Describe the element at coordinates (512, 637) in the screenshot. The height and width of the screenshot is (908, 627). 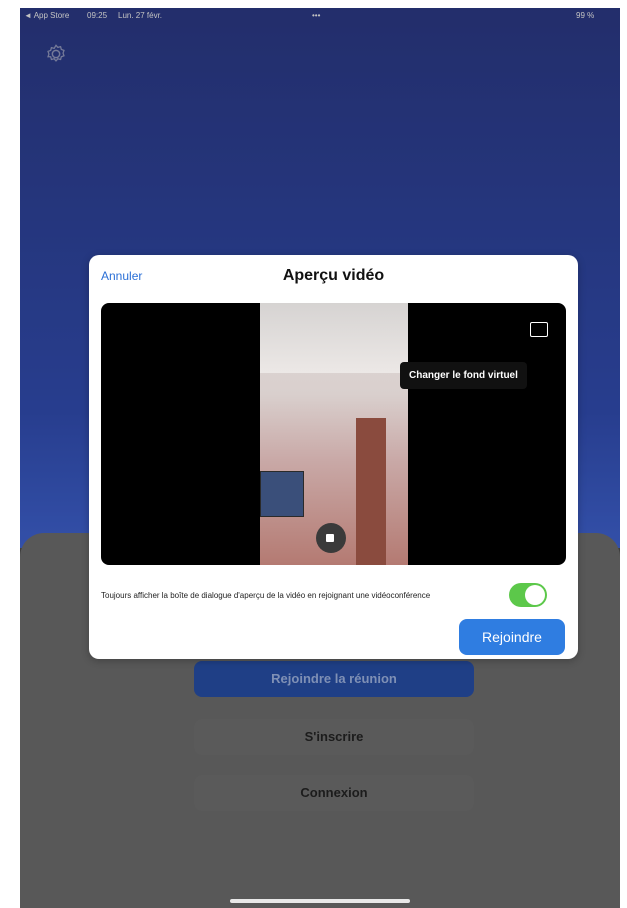
I see `join-button: Rejoindre` at that location.